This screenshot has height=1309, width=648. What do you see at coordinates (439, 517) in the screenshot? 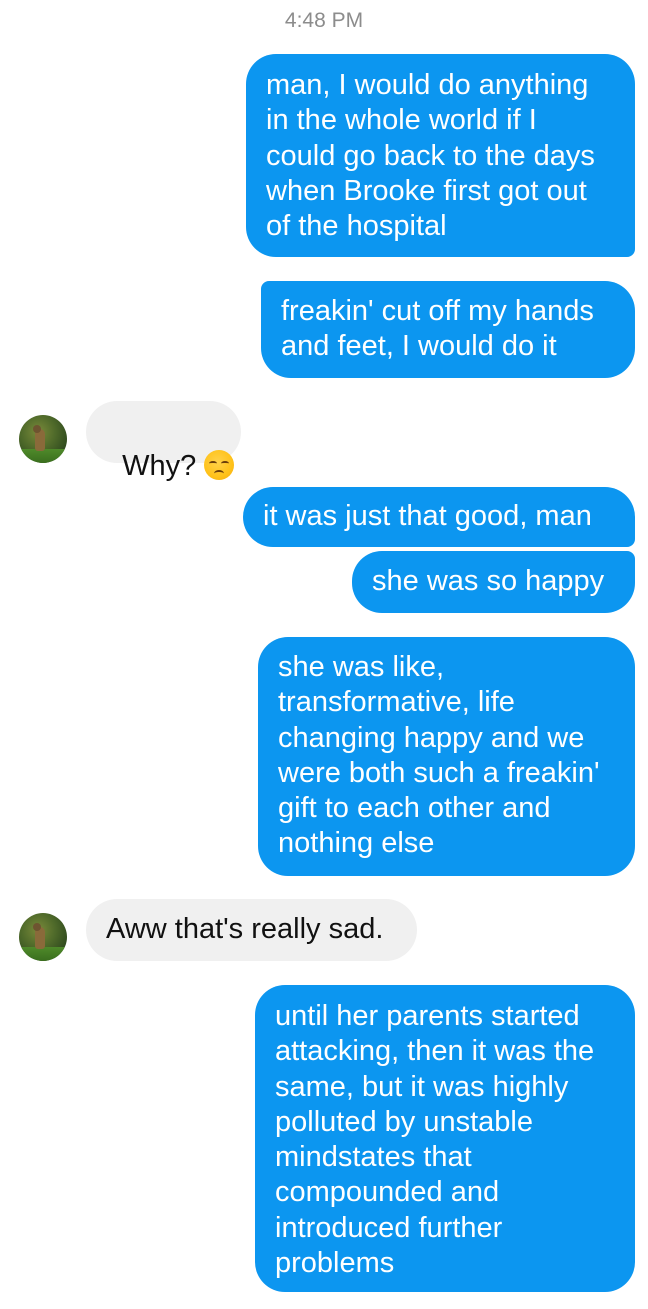
I see `message-bubble-outgoing: it was just that good, man` at bounding box center [439, 517].